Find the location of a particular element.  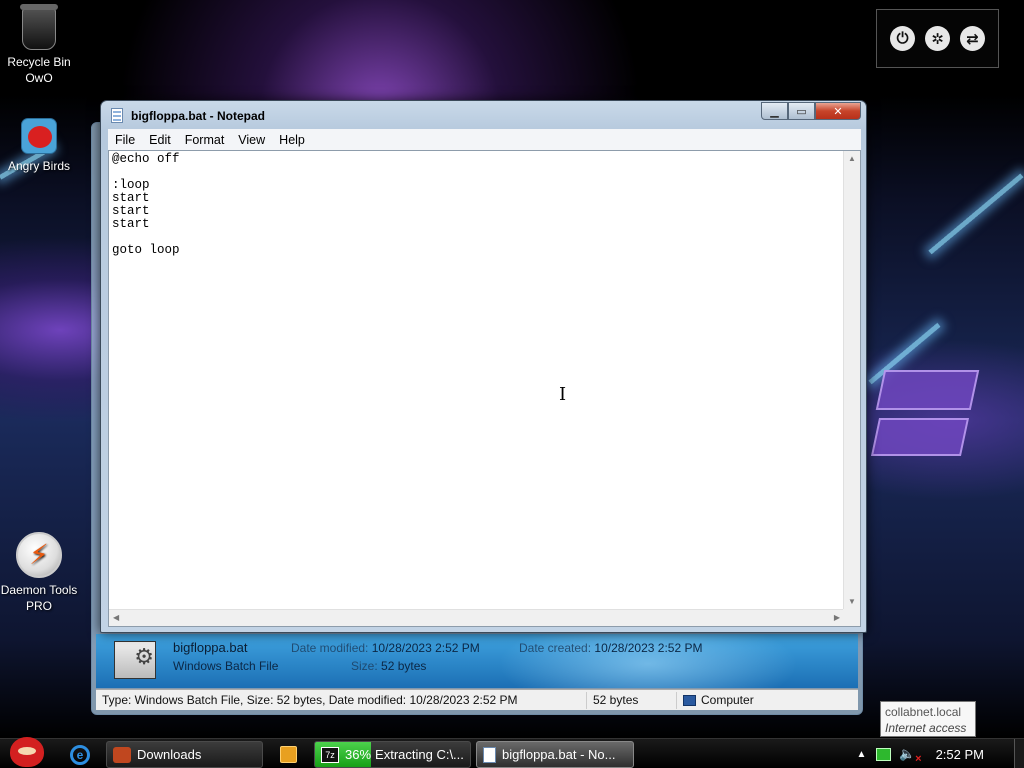

taskbar-button-label: Downloads is located at coordinates (169, 754).